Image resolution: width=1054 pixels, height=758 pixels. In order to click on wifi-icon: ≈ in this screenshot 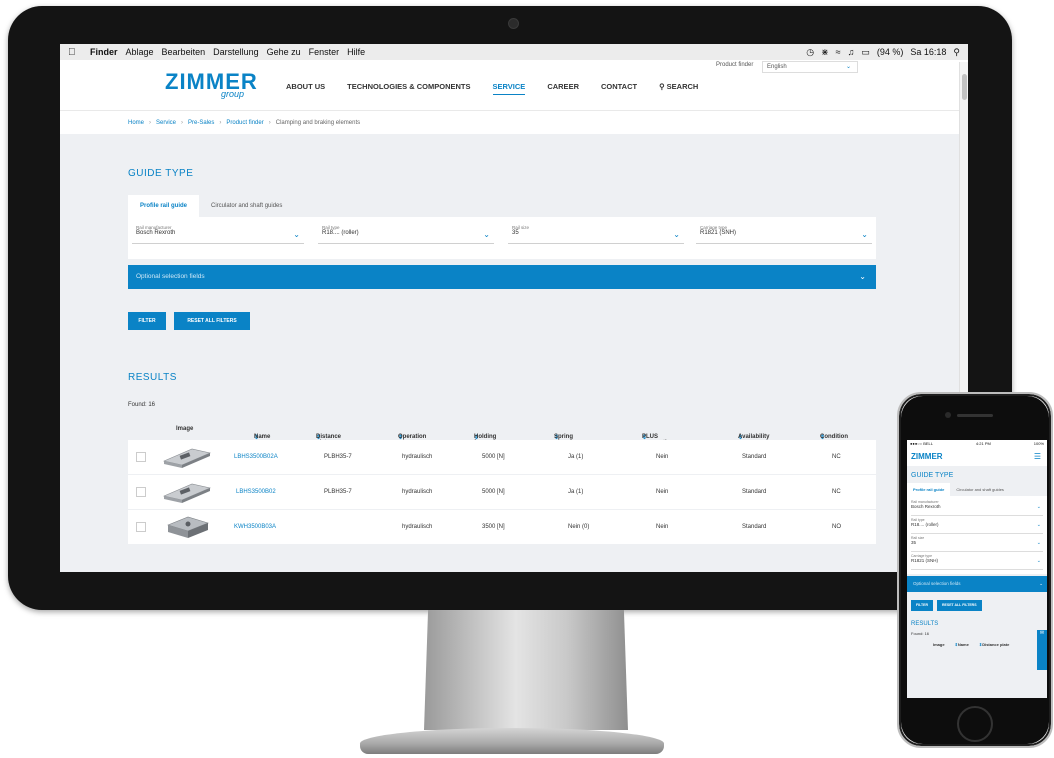, I will do `click(838, 52)`.